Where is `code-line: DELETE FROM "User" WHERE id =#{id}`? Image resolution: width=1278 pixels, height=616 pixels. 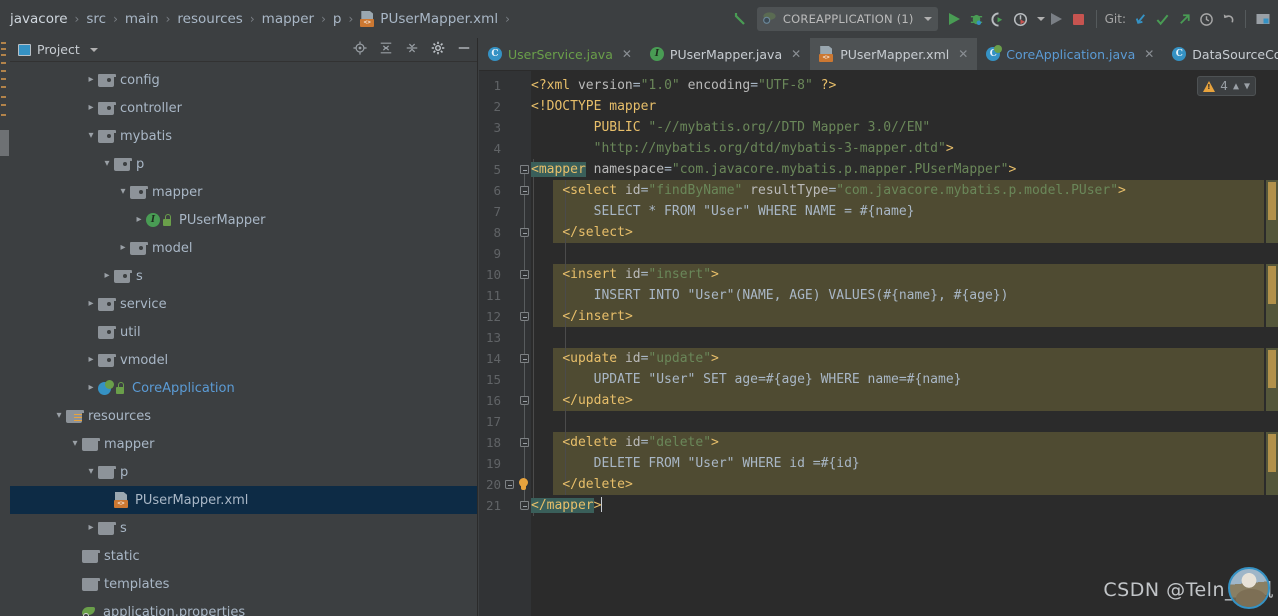 code-line: DELETE FROM "User" WHERE id =#{id} is located at coordinates (904, 463).